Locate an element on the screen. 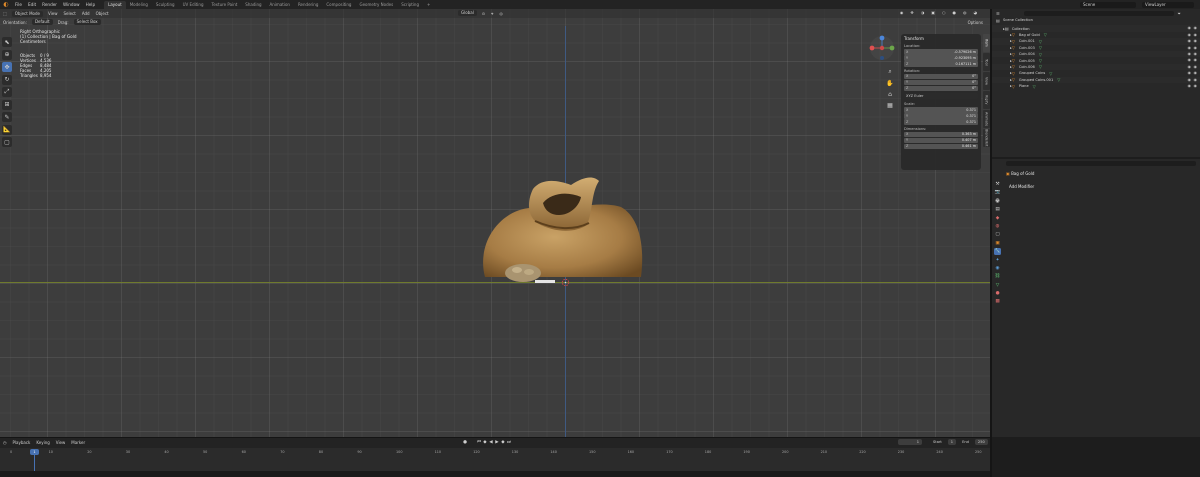 The height and width of the screenshot is (477, 1200). timeline-menu-playback: Playback is located at coordinates (22, 442).